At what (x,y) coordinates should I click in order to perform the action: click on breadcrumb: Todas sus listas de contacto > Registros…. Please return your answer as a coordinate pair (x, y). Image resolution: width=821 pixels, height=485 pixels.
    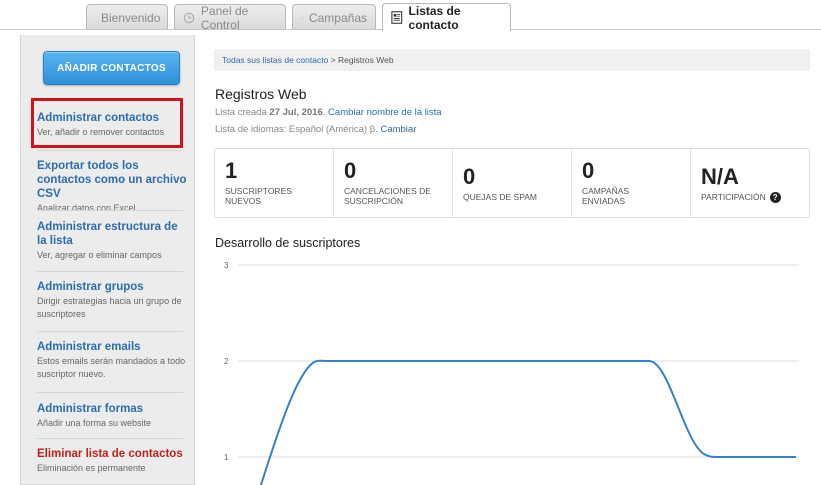
    Looking at the image, I should click on (512, 60).